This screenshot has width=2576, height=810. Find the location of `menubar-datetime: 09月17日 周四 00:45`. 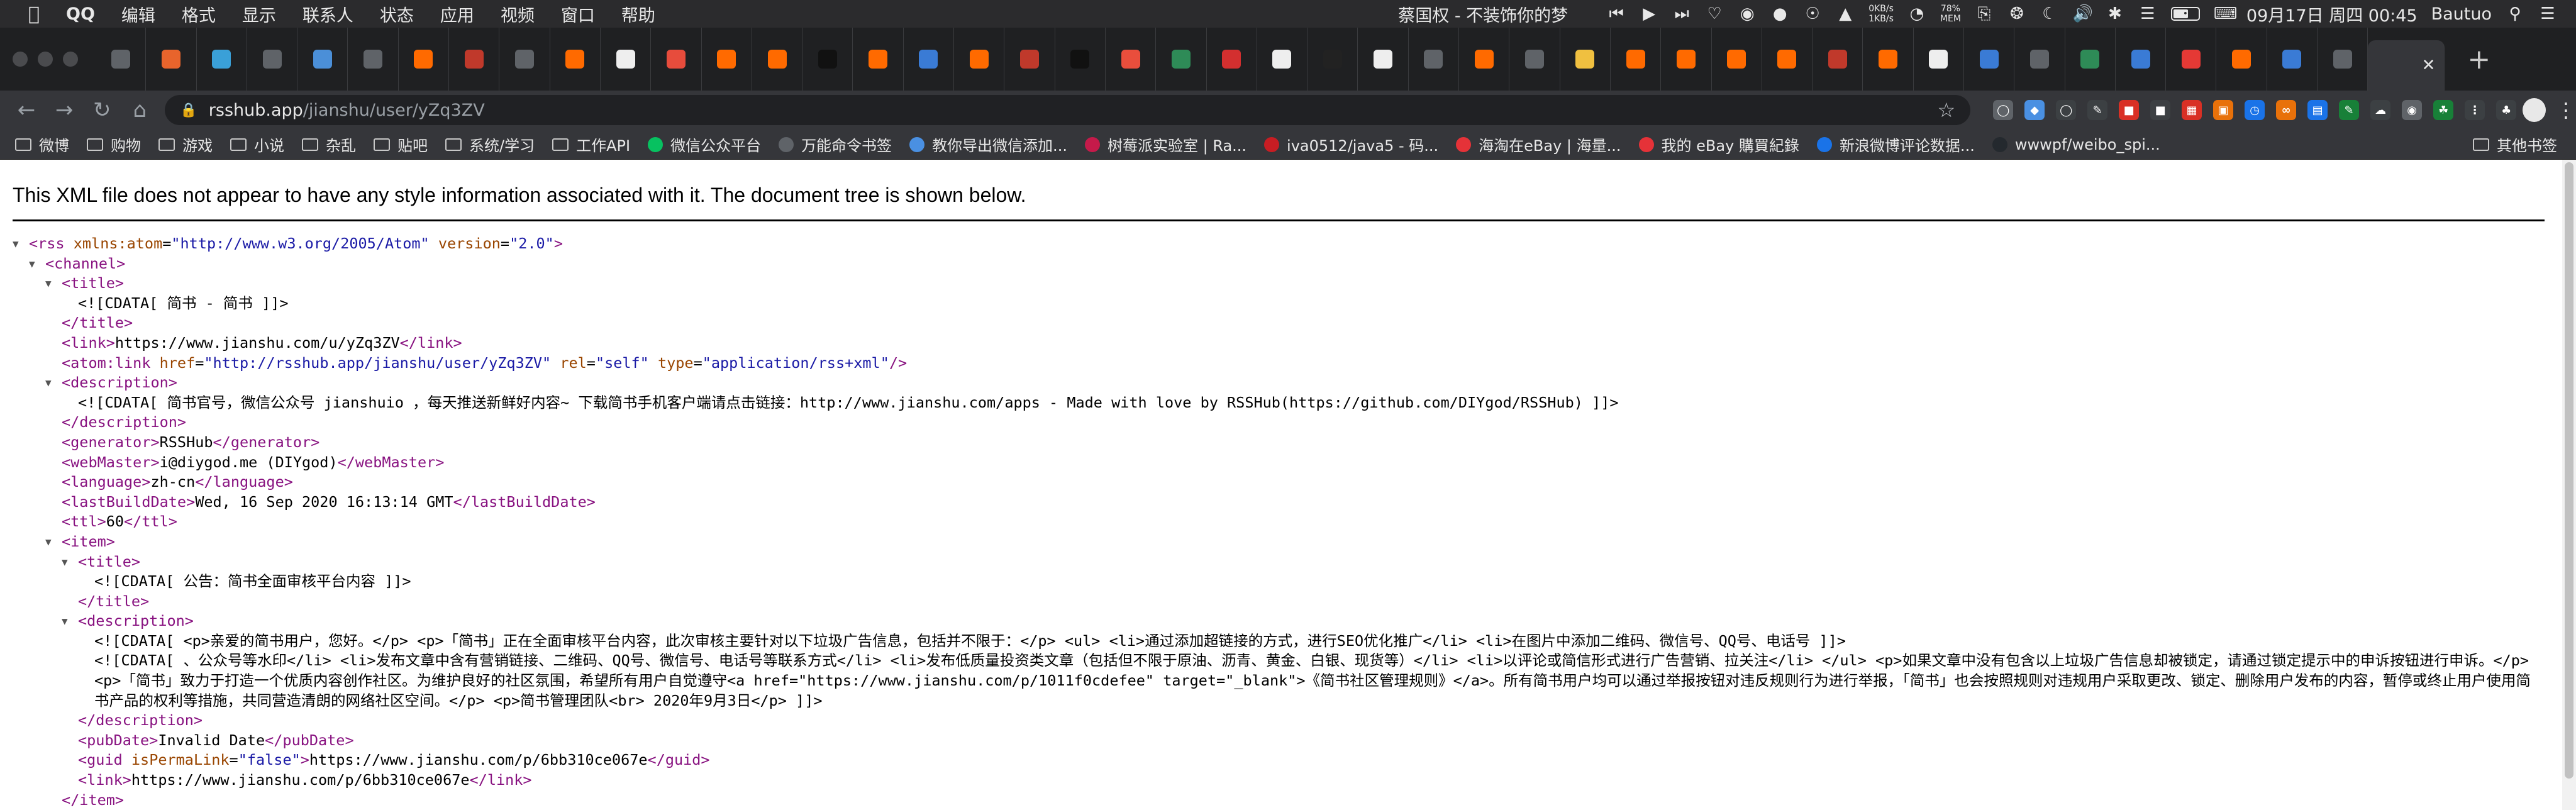

menubar-datetime: 09月17日 周四 00:45 is located at coordinates (2332, 14).